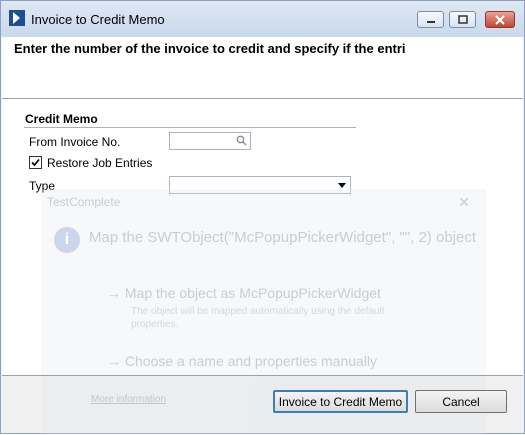 The image size is (525, 435). I want to click on section-title: Credit Memo, so click(61, 119).